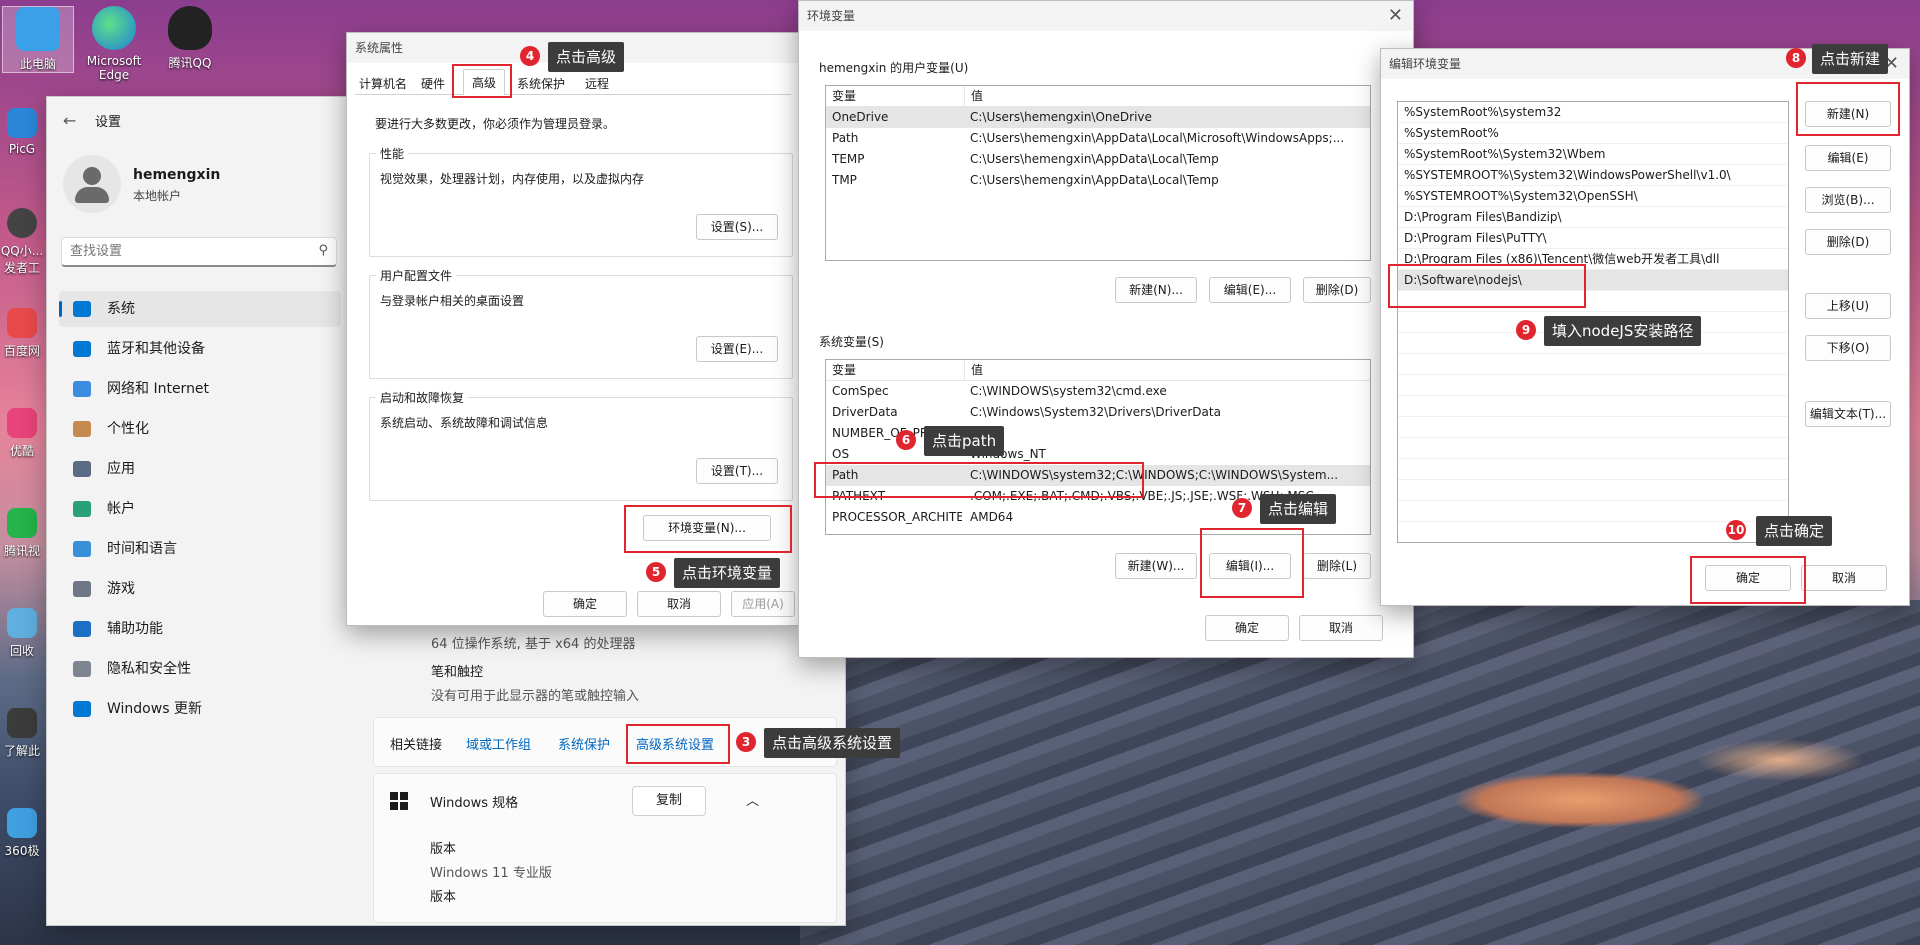  Describe the element at coordinates (1593, 196) in the screenshot. I see `list-item: %SYSTEMROOT%\System32\OpenSSH\` at that location.